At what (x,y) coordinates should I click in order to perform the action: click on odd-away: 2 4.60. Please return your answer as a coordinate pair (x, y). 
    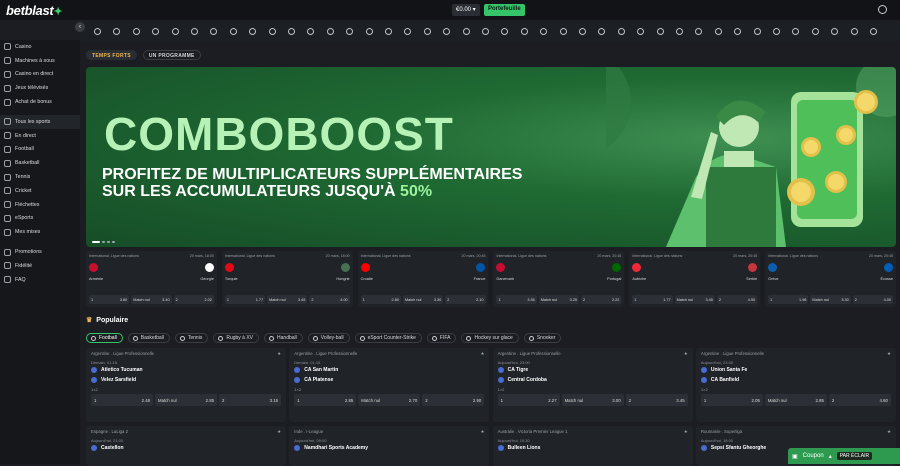
    Looking at the image, I should click on (859, 400).